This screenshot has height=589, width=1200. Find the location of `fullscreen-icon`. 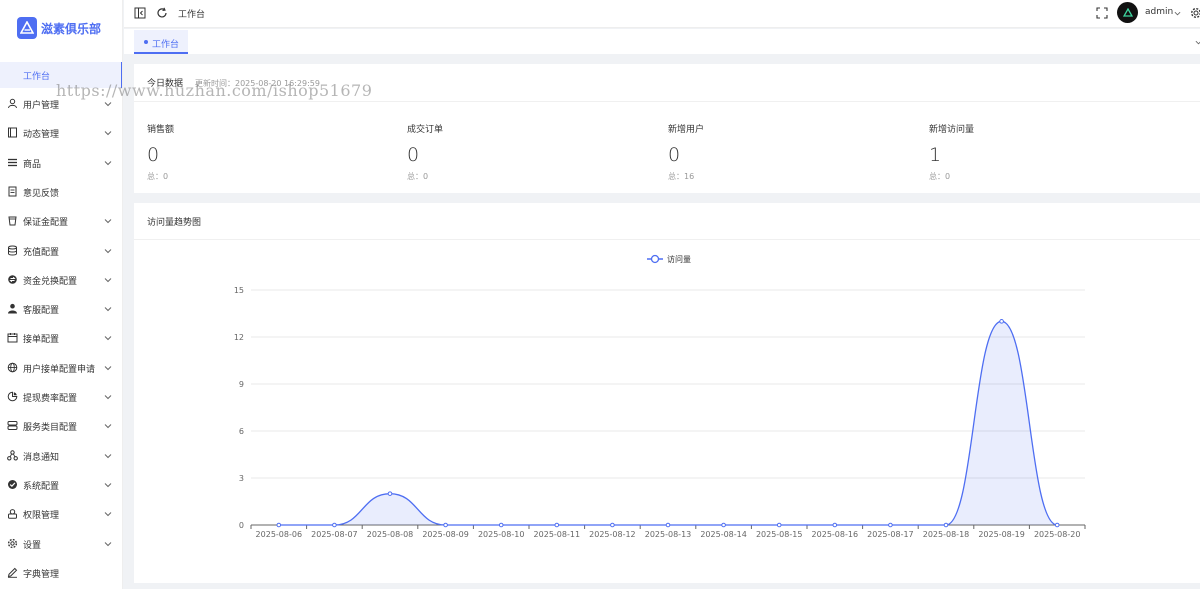

fullscreen-icon is located at coordinates (1102, 13).